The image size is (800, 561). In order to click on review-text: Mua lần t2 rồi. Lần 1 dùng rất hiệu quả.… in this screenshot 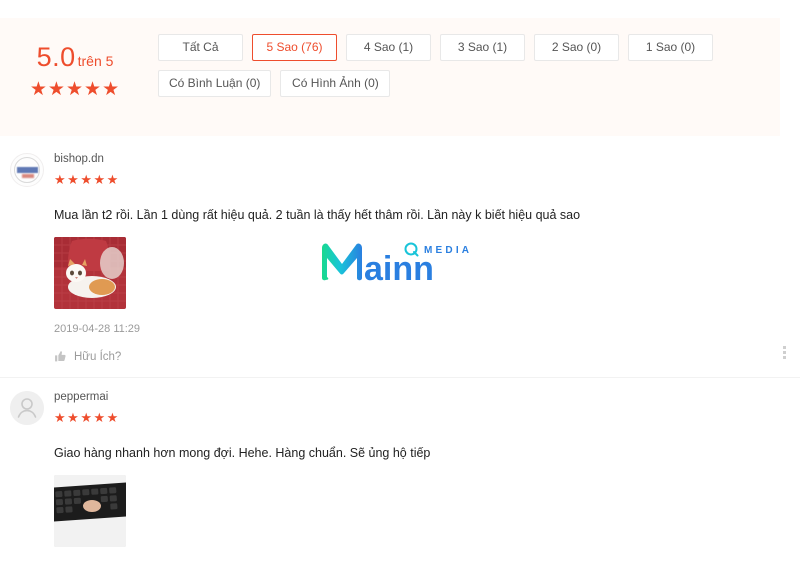, I will do `click(317, 215)`.